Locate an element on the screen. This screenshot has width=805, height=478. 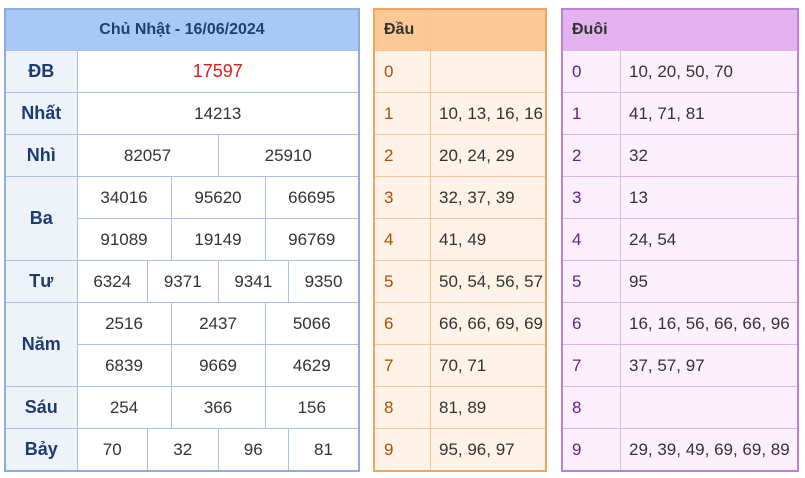
head-digit: 9 is located at coordinates (402, 450).